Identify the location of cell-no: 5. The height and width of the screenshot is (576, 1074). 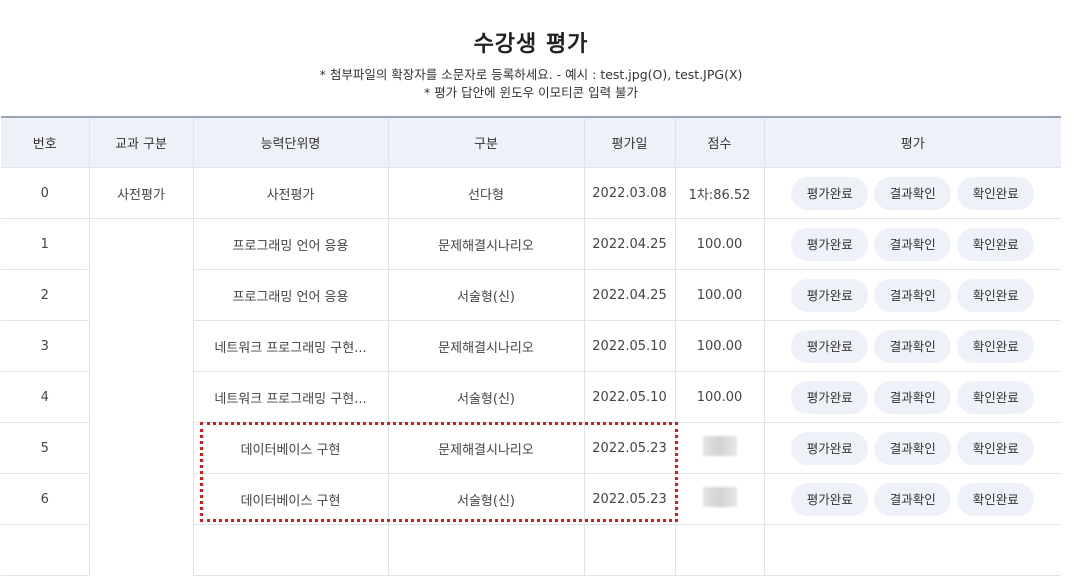
(45, 448).